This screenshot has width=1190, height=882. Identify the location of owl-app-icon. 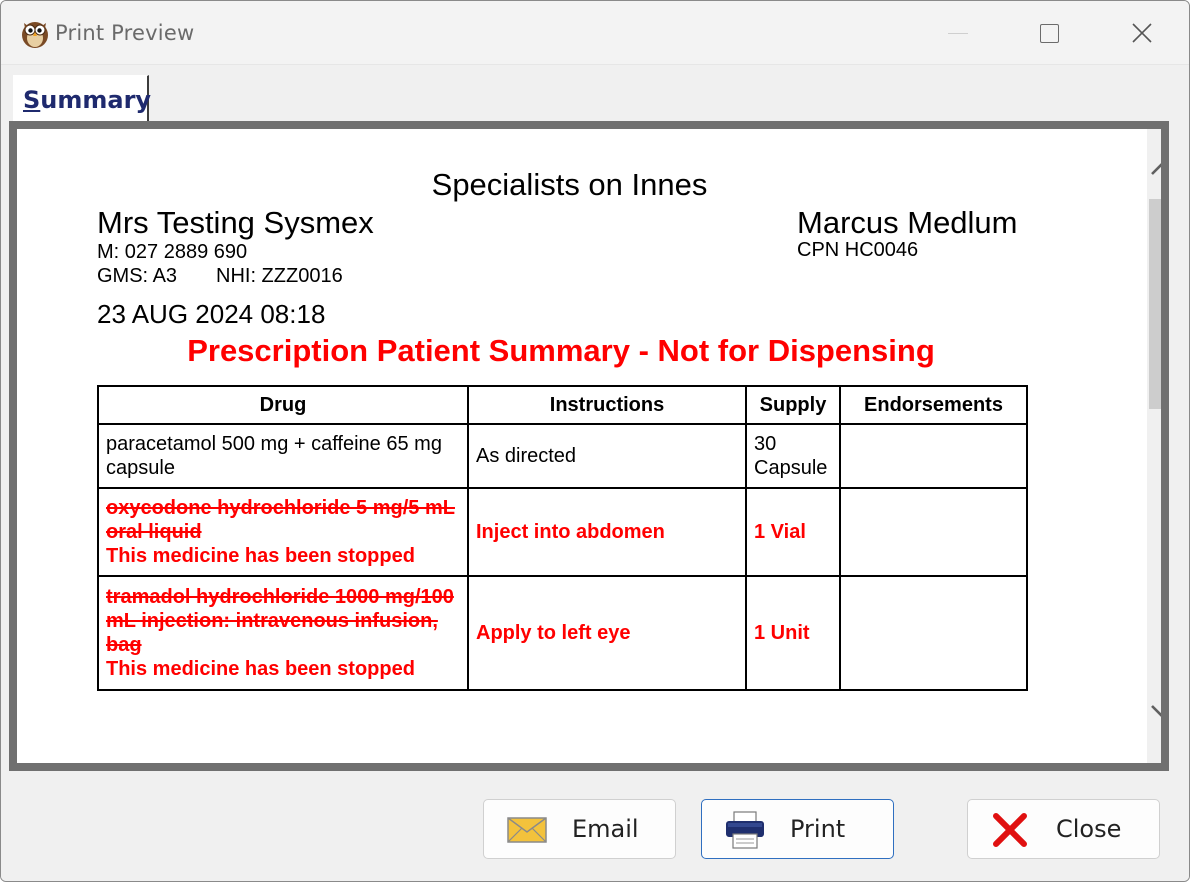
(35, 35).